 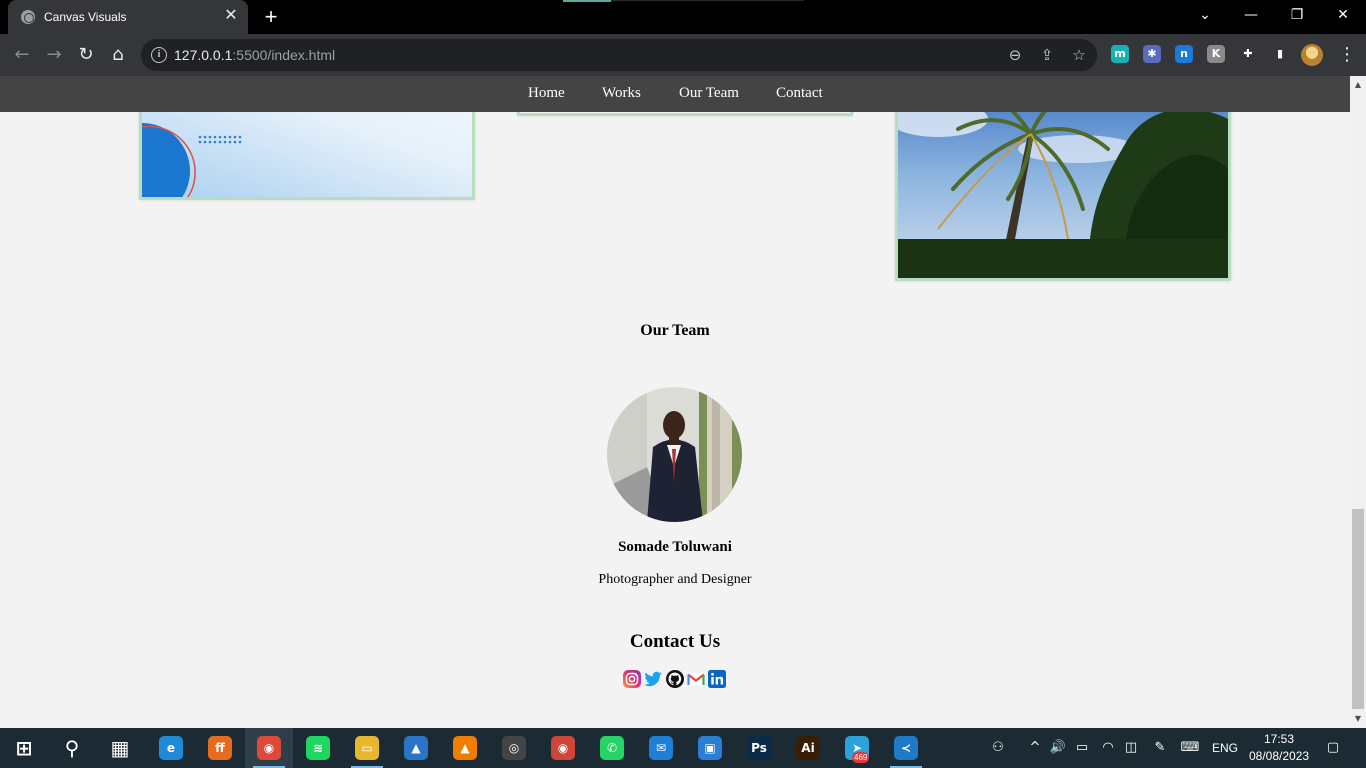 I want to click on chrome-icon: ◉, so click(x=269, y=748).